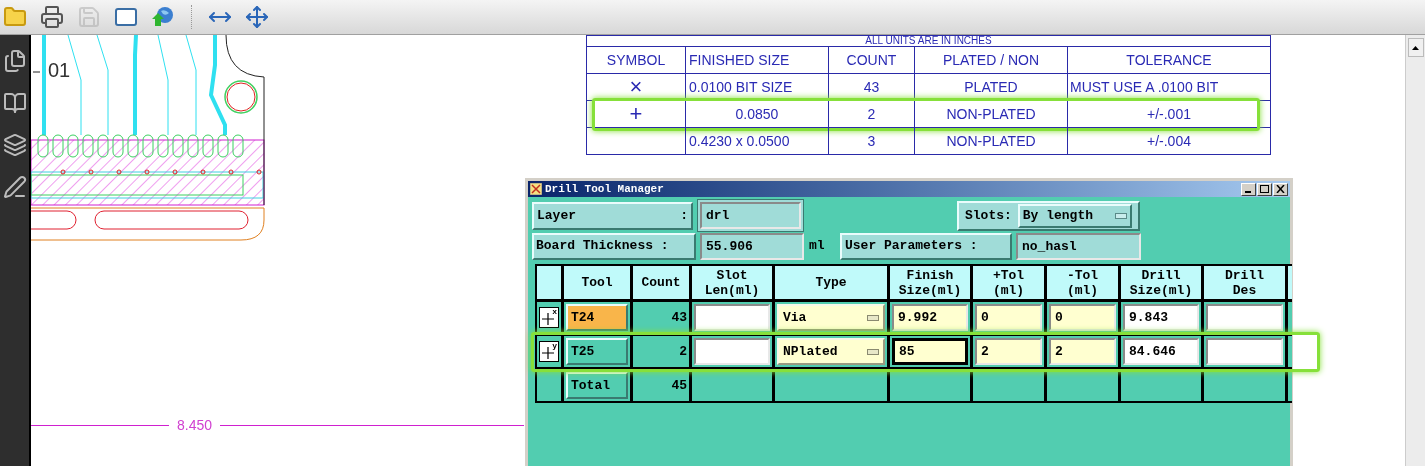  What do you see at coordinates (661, 385) in the screenshot?
I see `count-cell: 45` at bounding box center [661, 385].